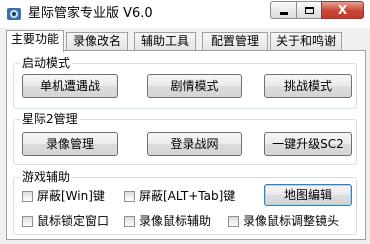  I want to click on map-editor-button: 地图编辑, so click(308, 195).